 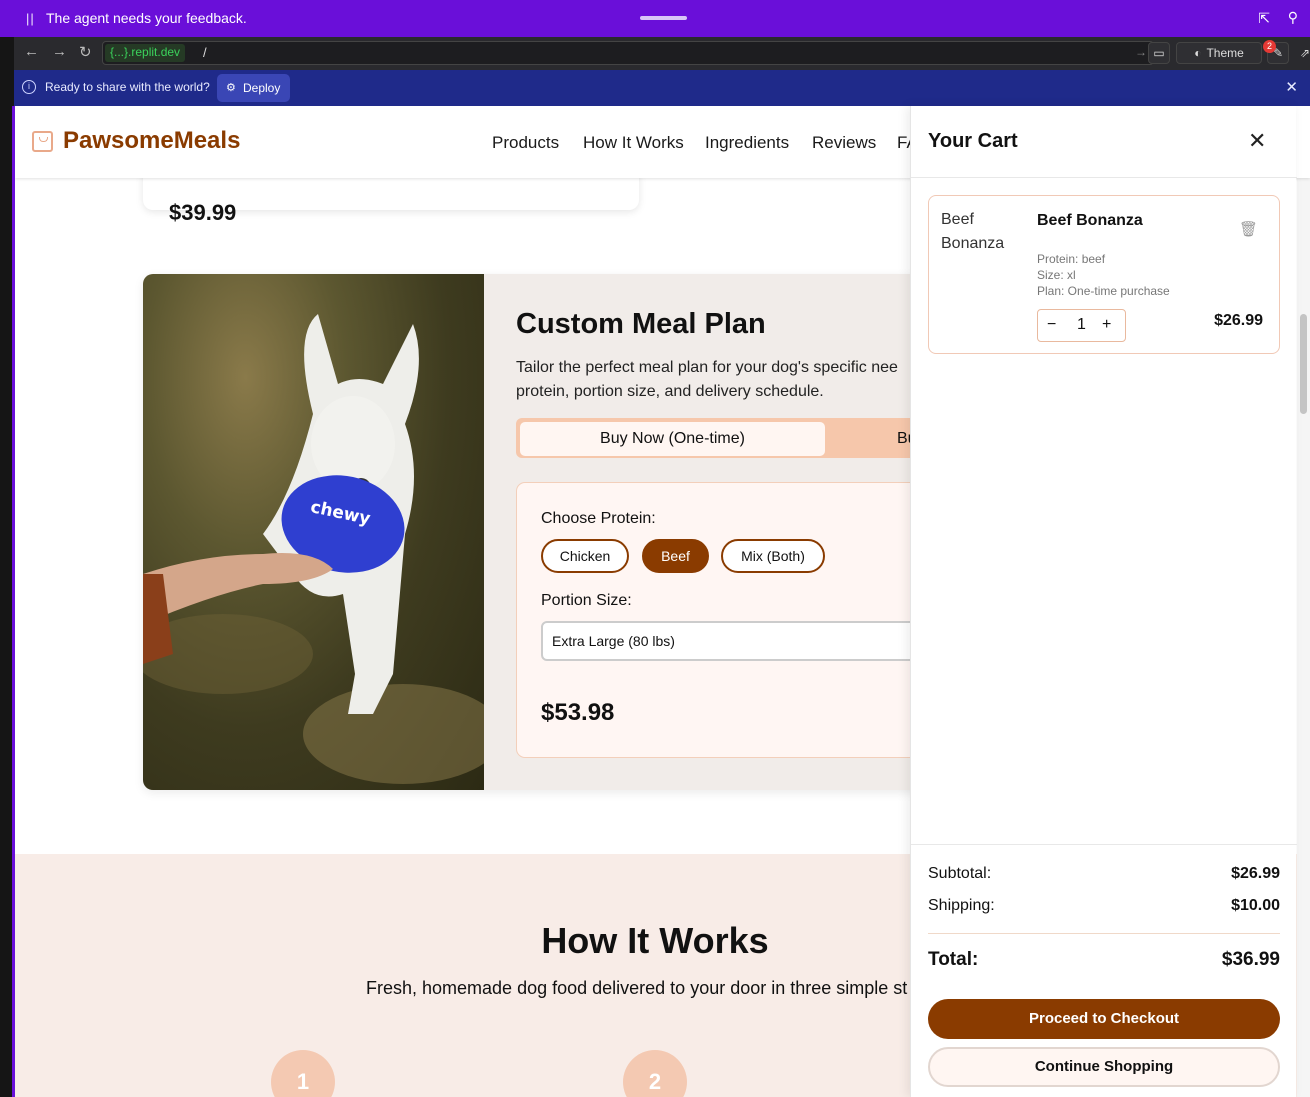 I want to click on dog-photo: chewy, so click(x=323, y=532).